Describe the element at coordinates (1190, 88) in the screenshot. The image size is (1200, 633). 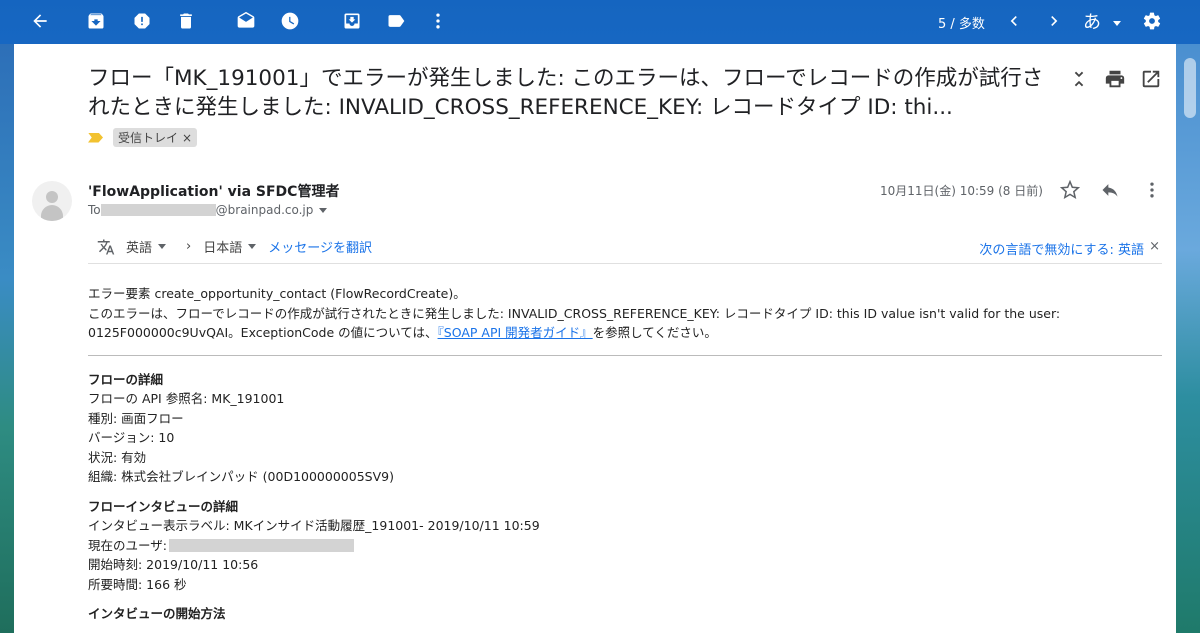
I see `scrollbar-thumb` at that location.